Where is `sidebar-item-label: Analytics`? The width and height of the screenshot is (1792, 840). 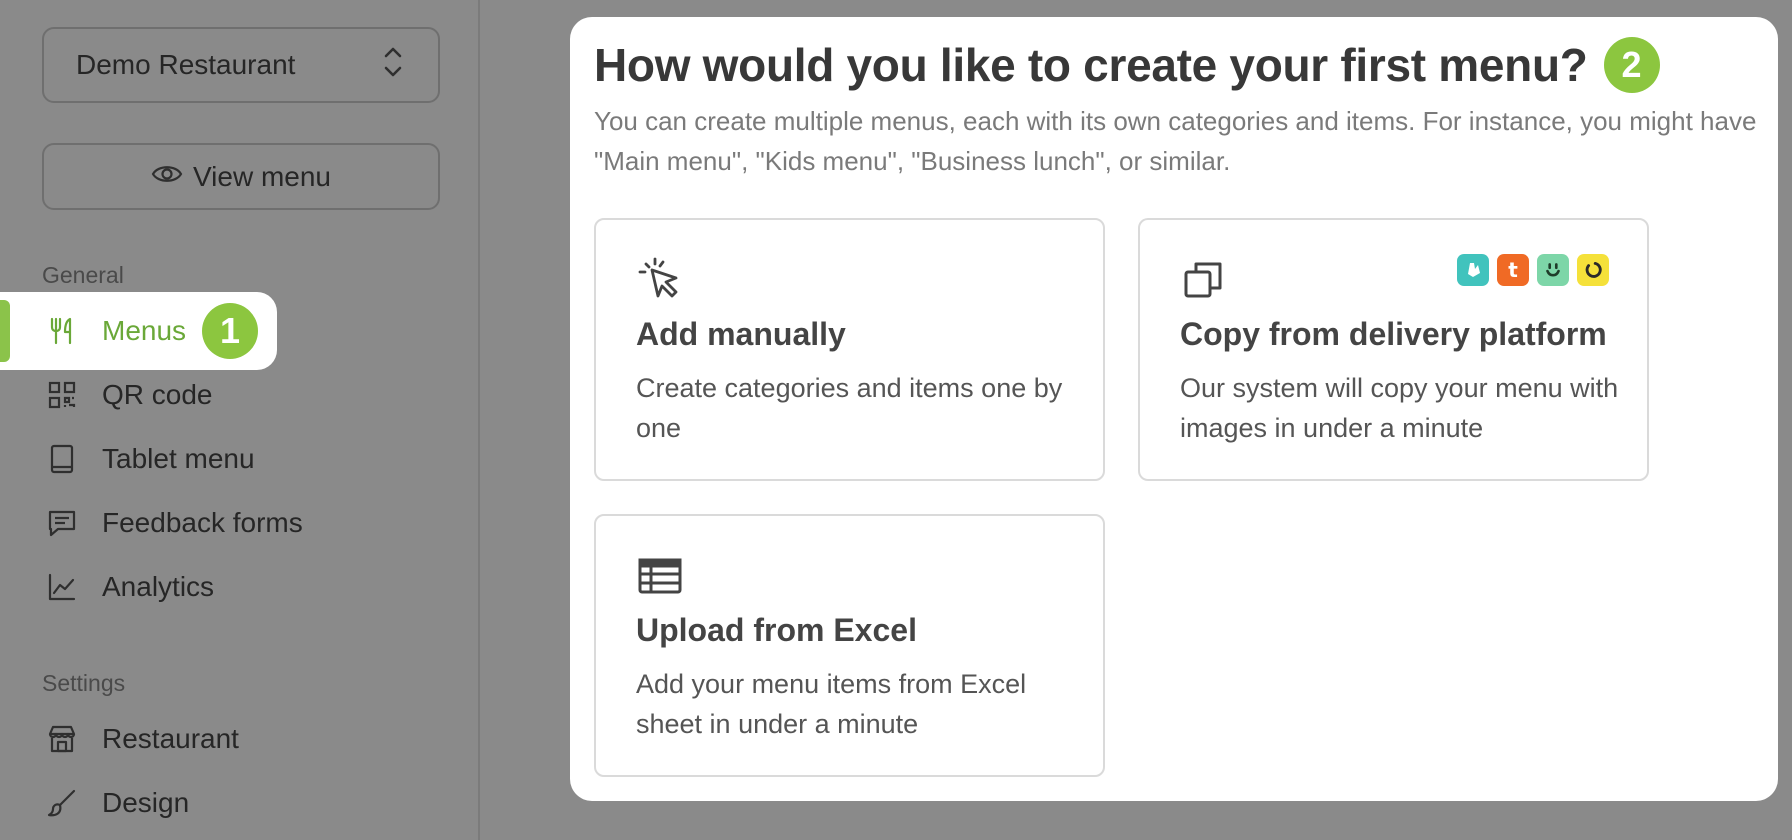
sidebar-item-label: Analytics is located at coordinates (158, 586).